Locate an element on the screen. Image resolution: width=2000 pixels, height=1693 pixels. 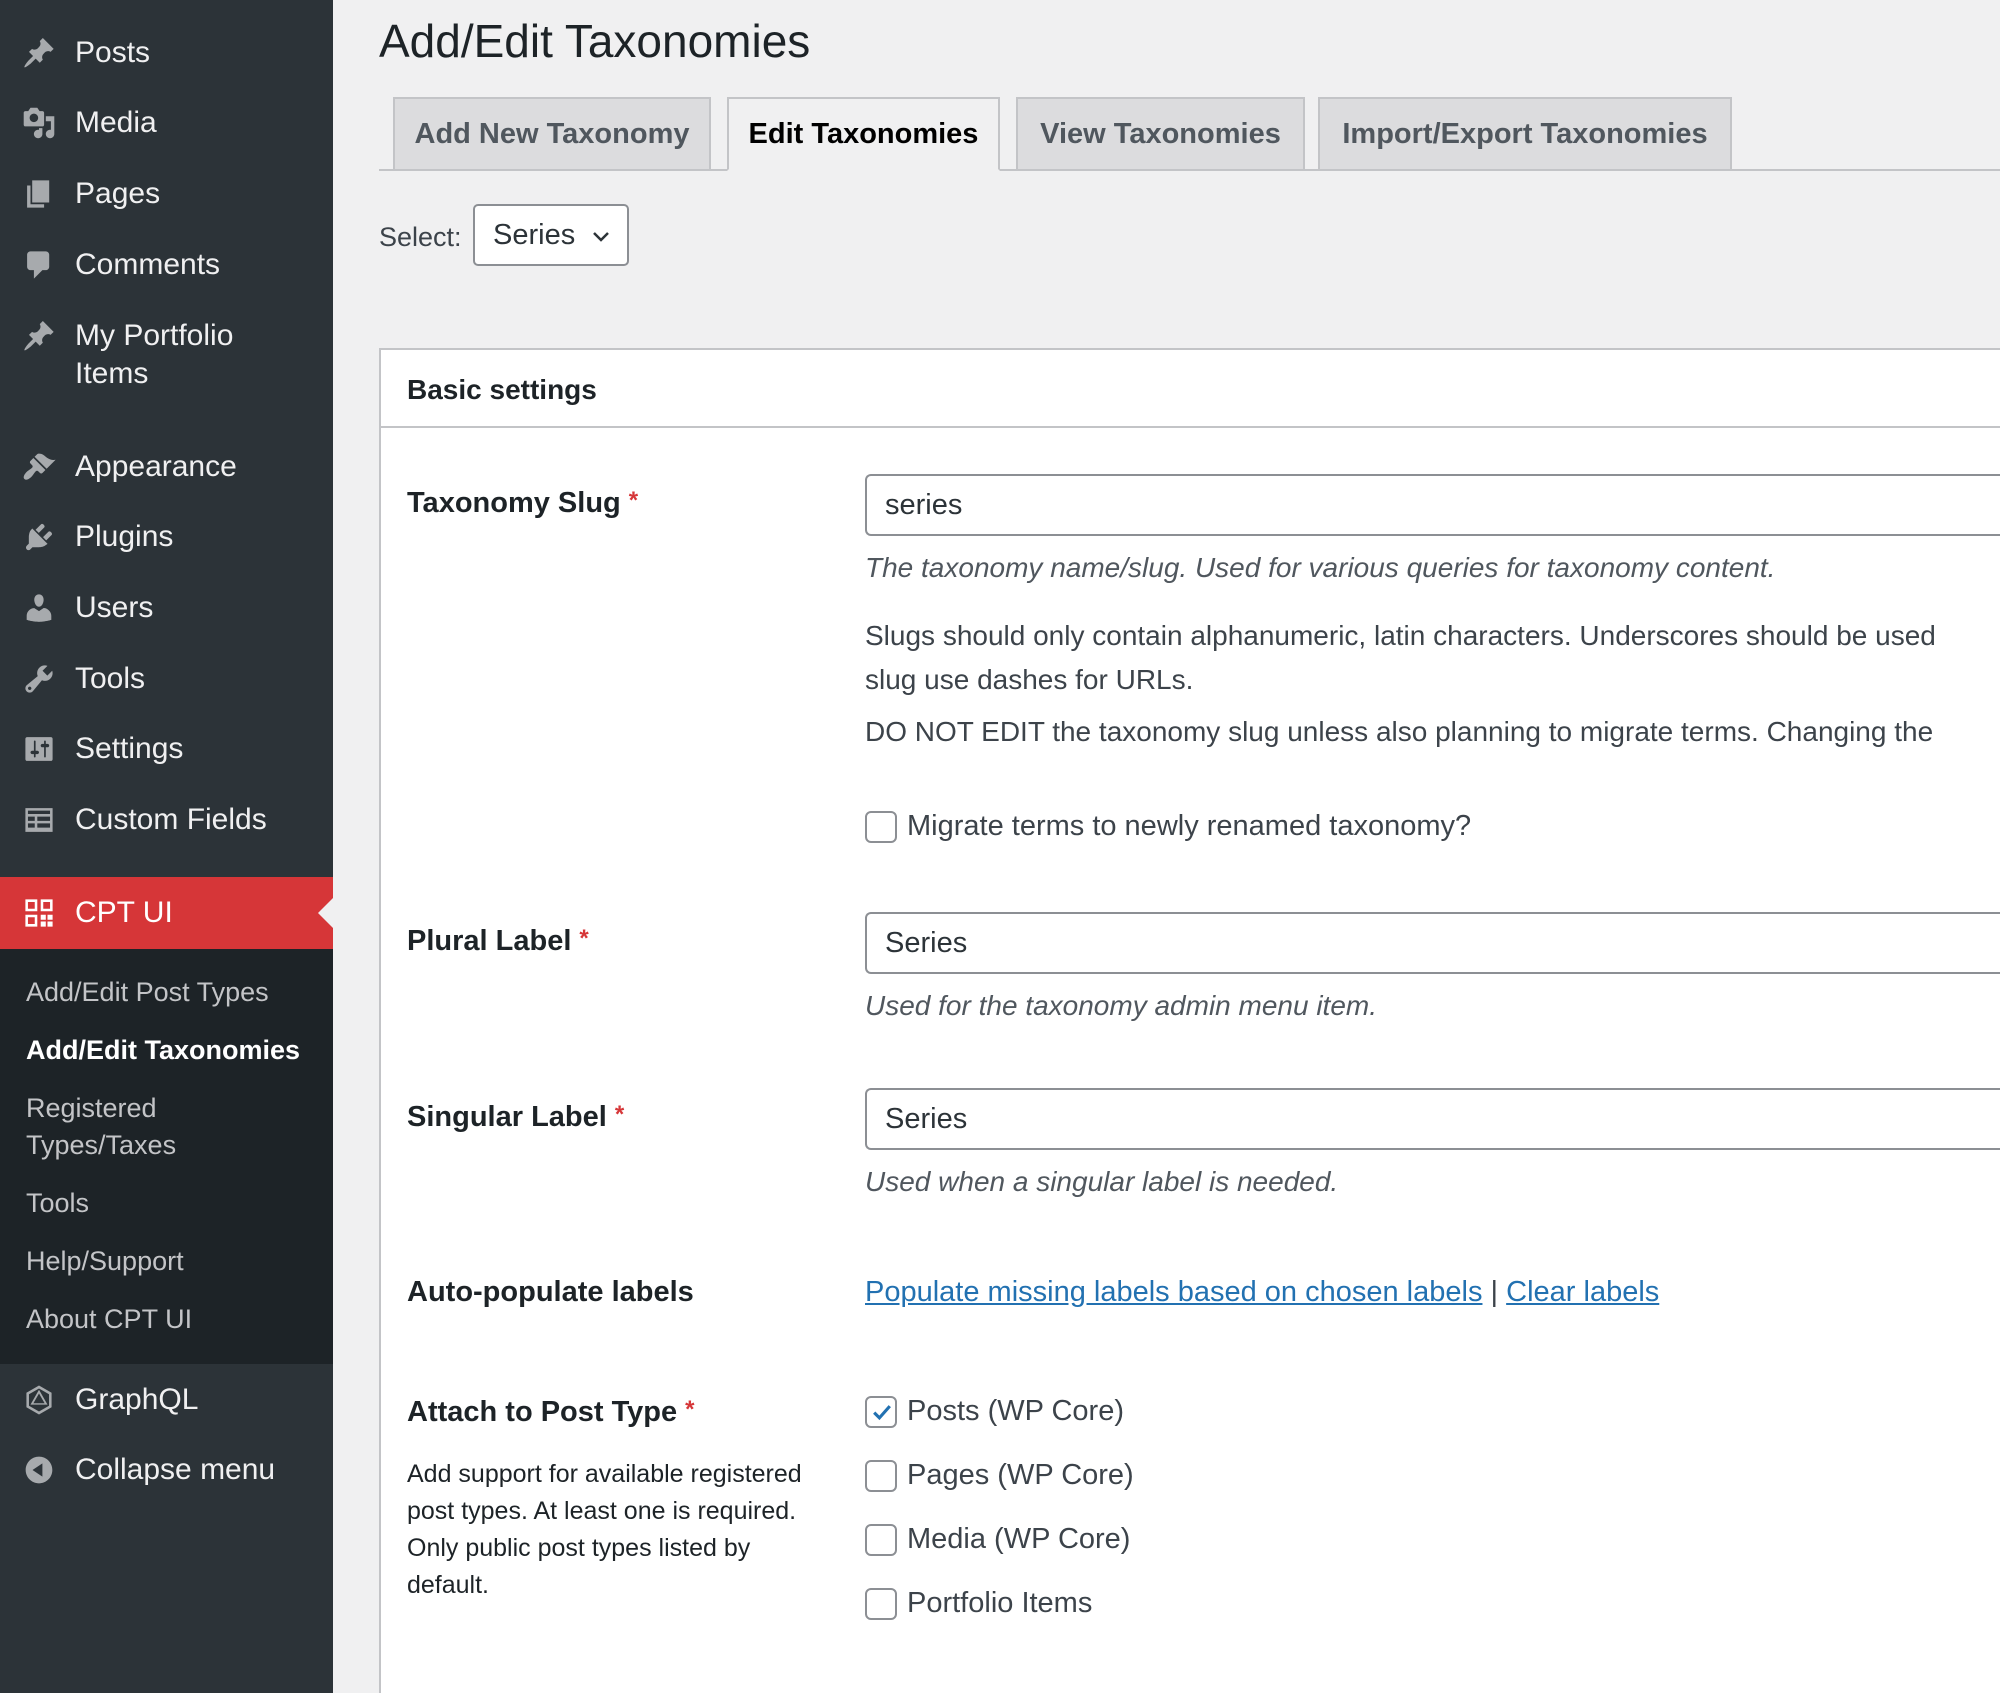
attach-post-type-label: Attach to Post Type * is located at coordinates (551, 1412).